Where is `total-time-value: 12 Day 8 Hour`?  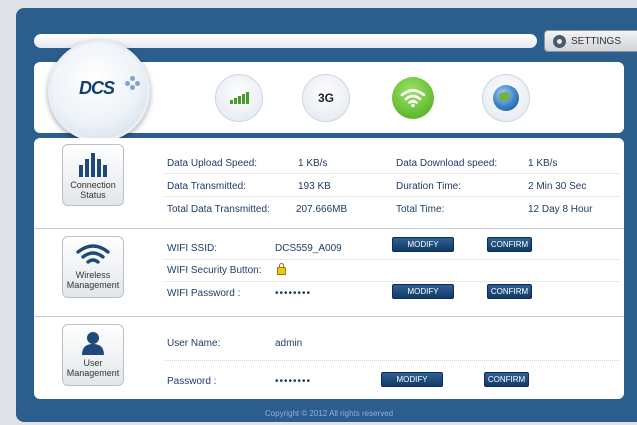
total-time-value: 12 Day 8 Hour is located at coordinates (560, 209).